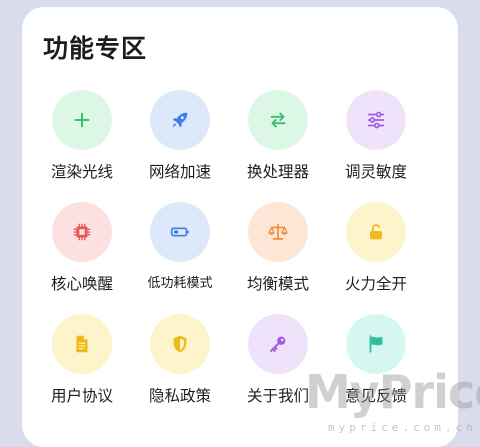 This screenshot has width=480, height=447. I want to click on shield-icon, so click(180, 344).